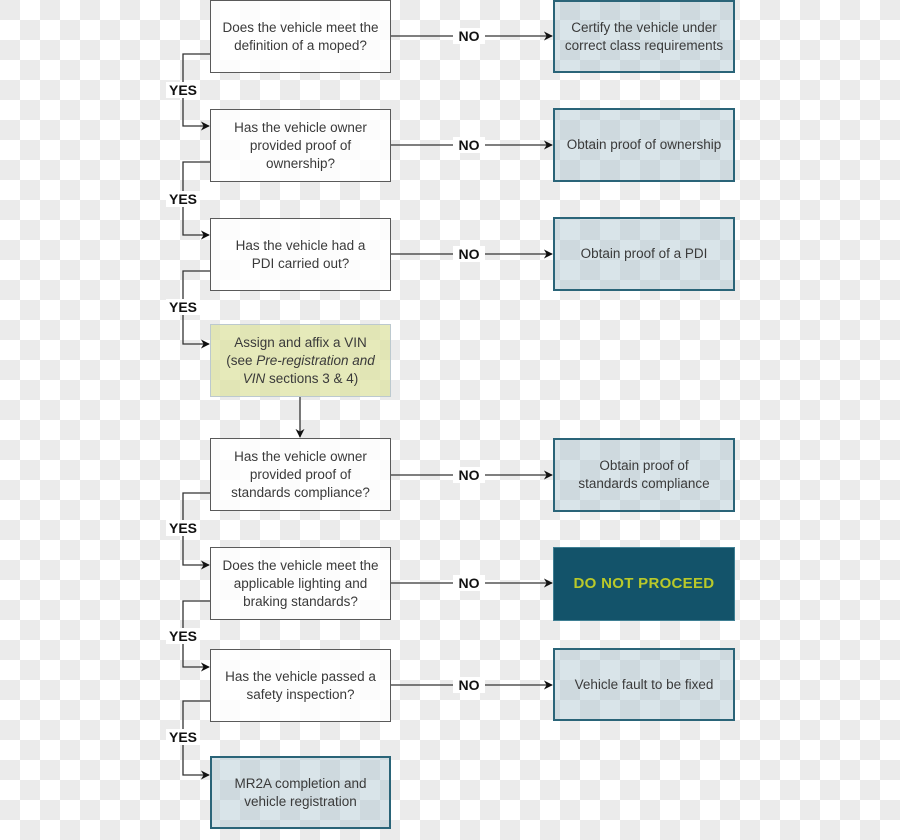 The width and height of the screenshot is (900, 840). I want to click on vin-italic-vin: VIN, so click(254, 378).